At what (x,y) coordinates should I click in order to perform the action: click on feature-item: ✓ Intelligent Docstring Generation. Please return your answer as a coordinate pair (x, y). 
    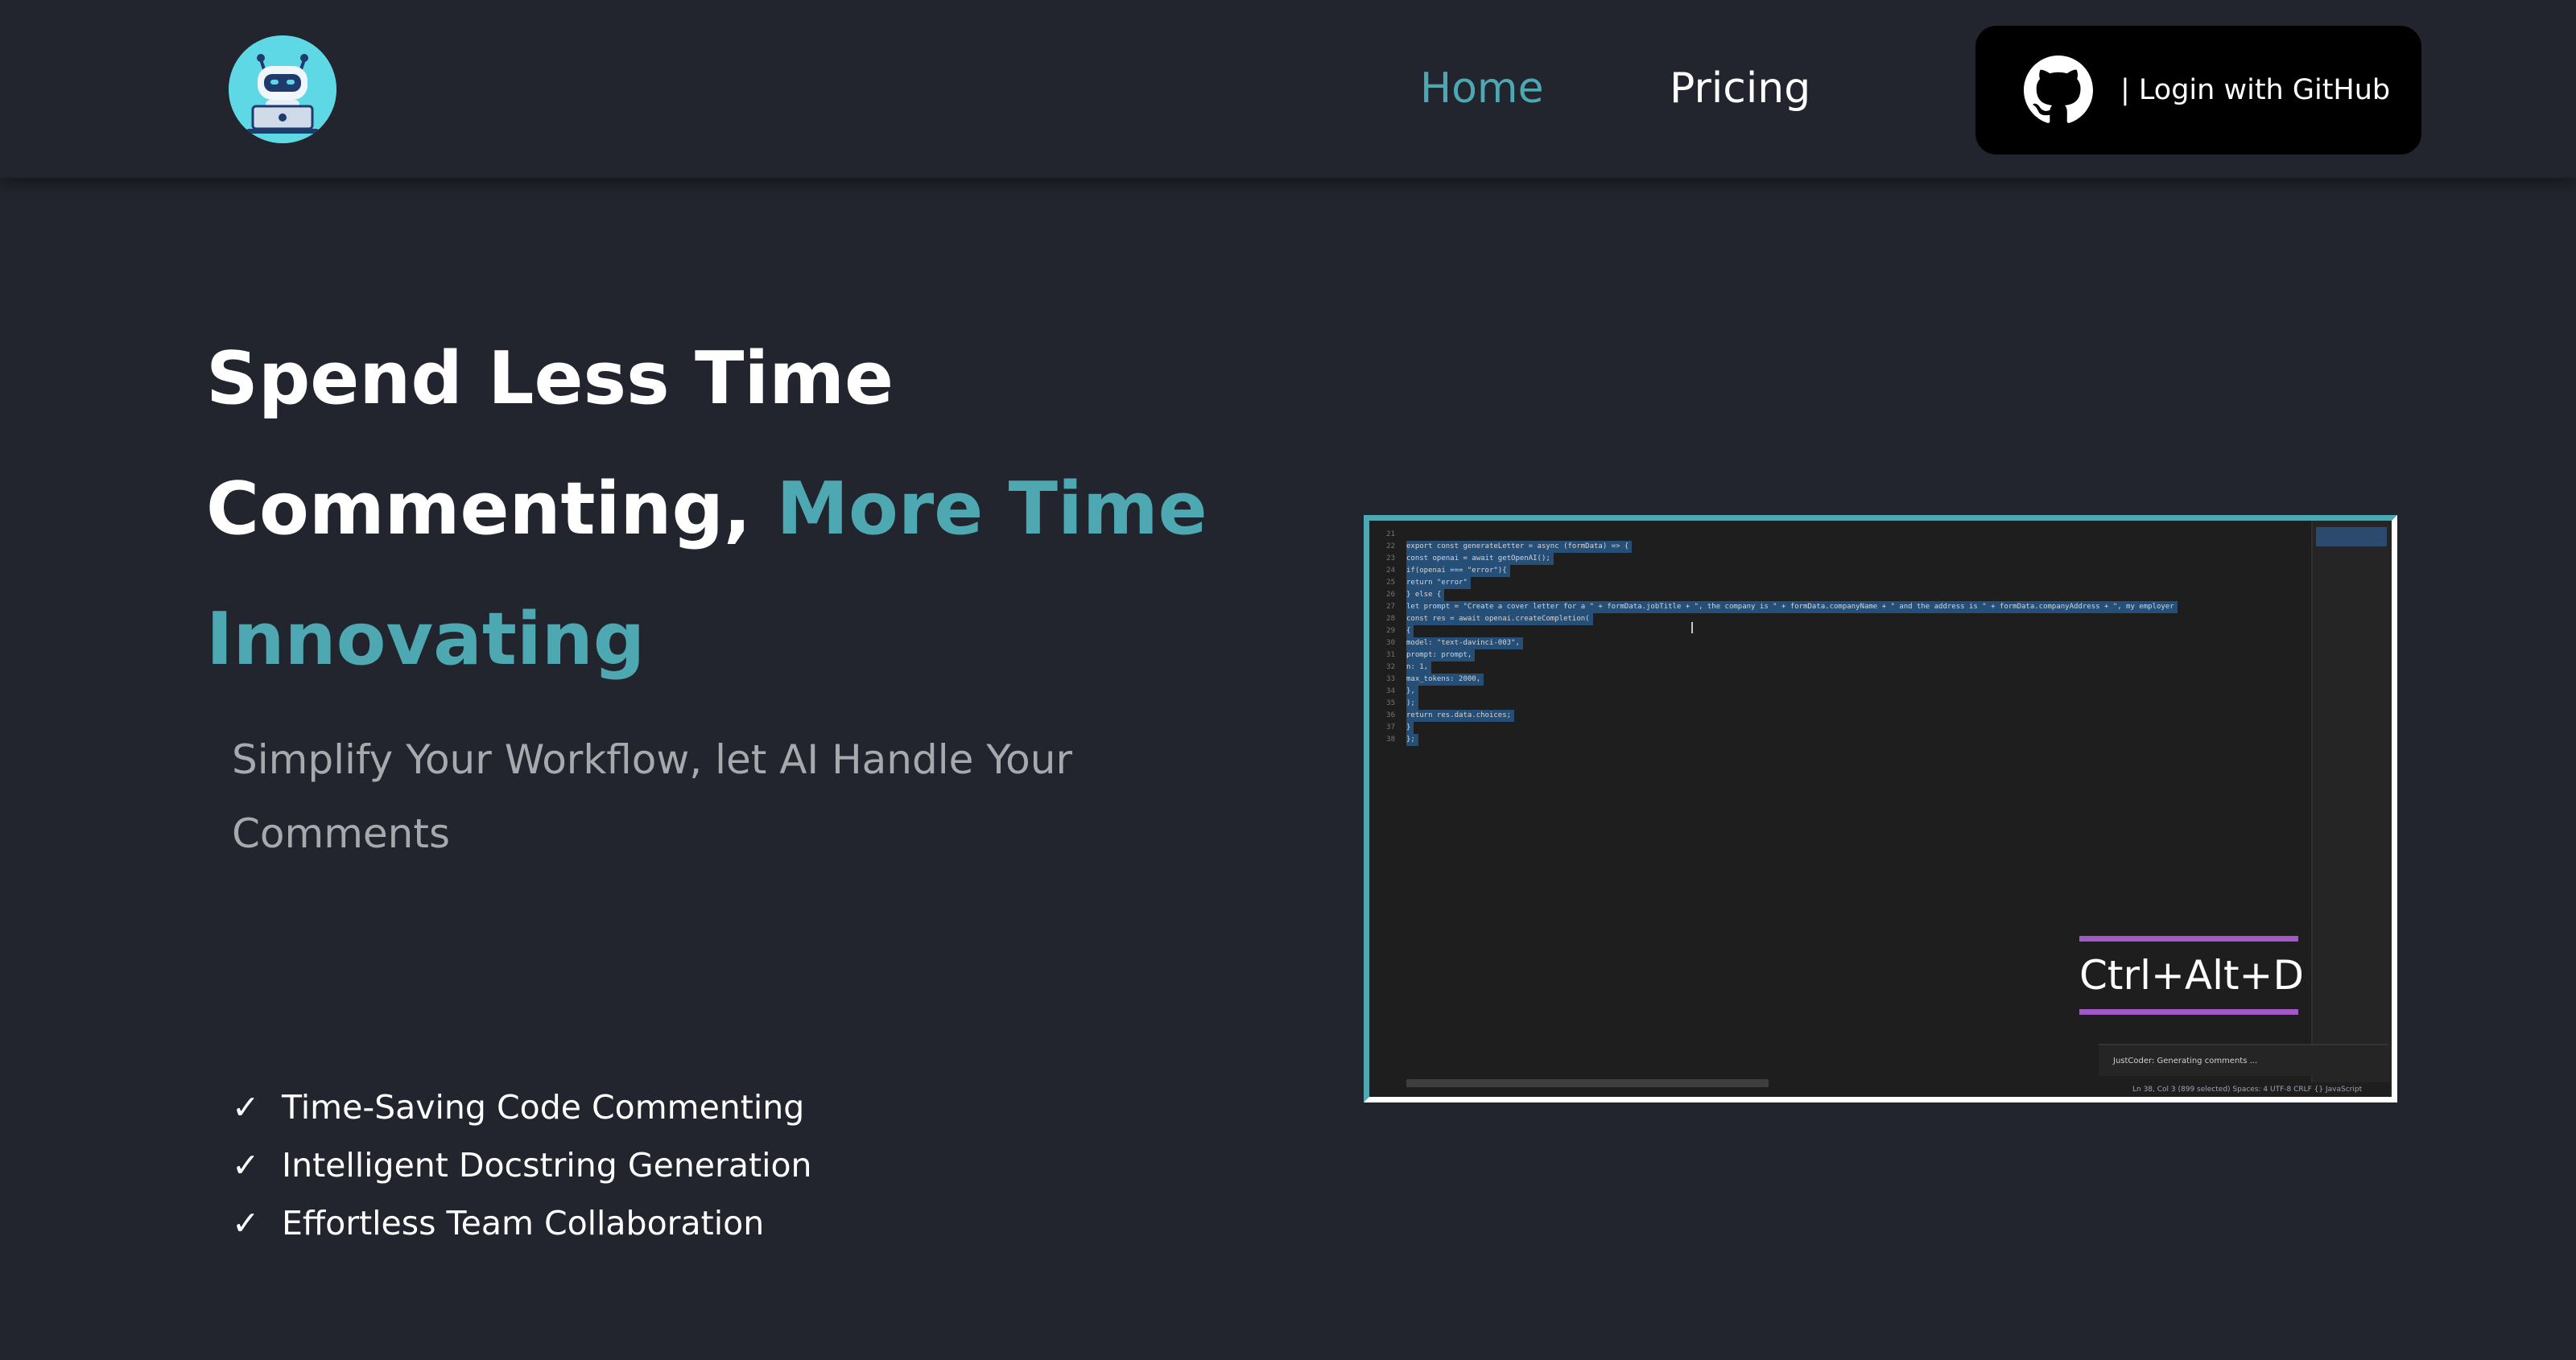
    Looking at the image, I should click on (522, 1165).